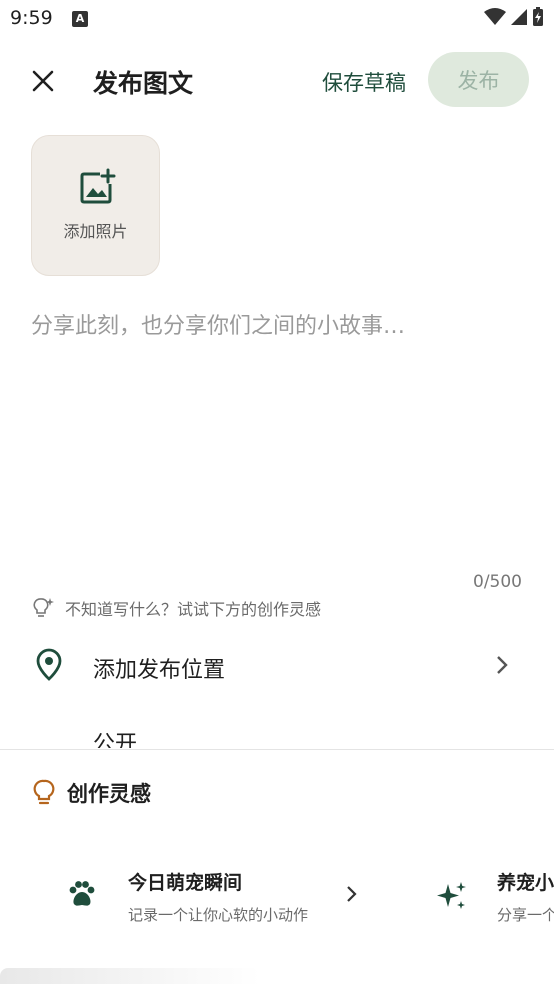 Image resolution: width=554 pixels, height=984 pixels. I want to click on inspiration-header: 创作灵感, so click(92, 793).